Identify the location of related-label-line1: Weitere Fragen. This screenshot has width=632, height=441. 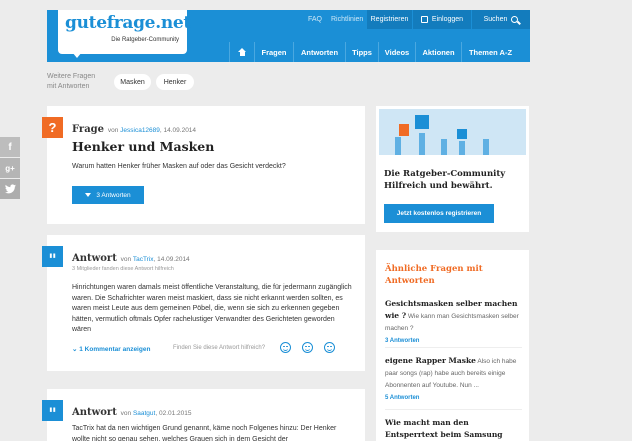
(71, 76).